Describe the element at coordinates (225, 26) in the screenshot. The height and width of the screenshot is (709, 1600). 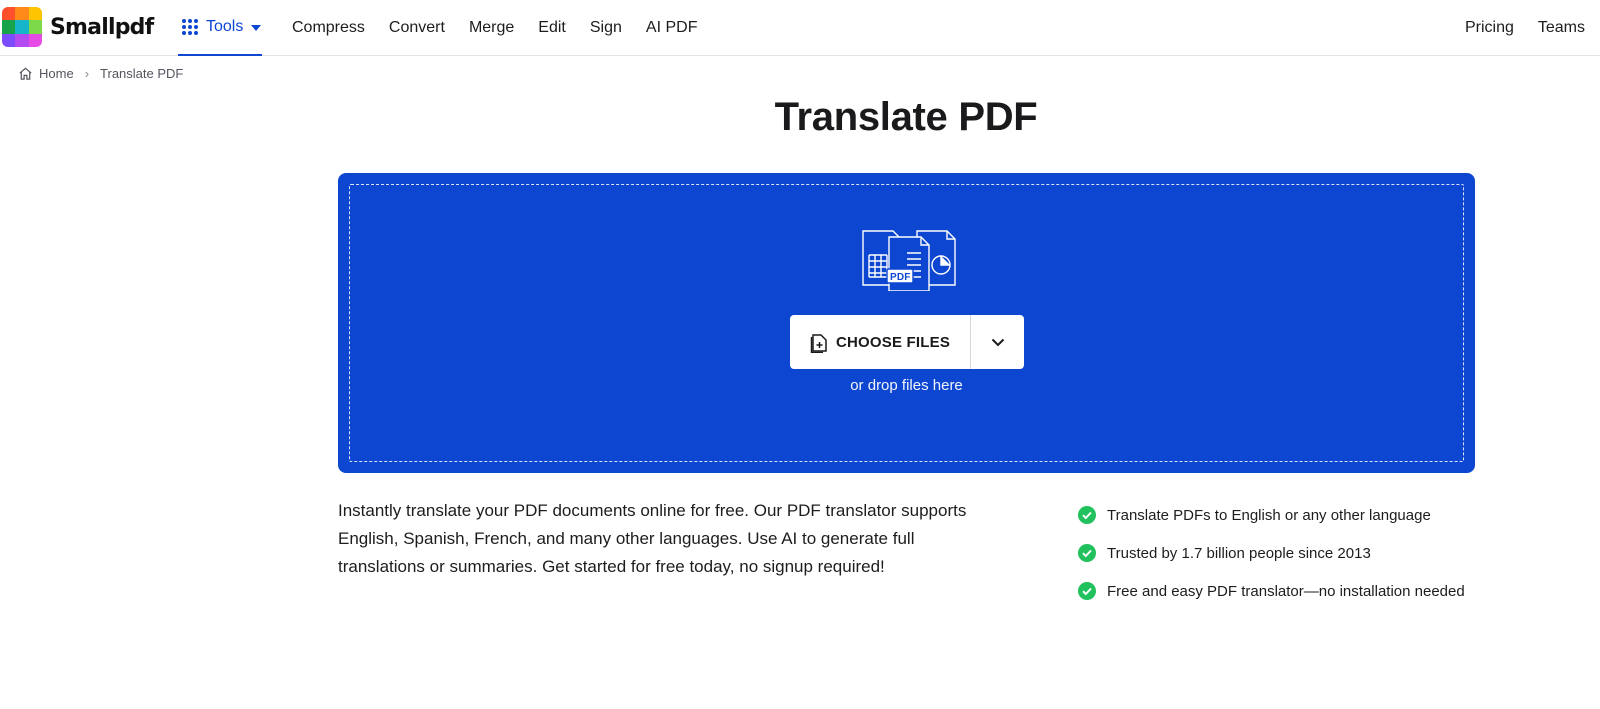
I see `tools-label: Tools` at that location.